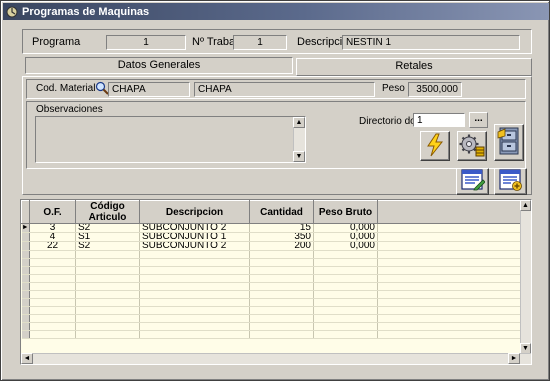  Describe the element at coordinates (472, 146) in the screenshot. I see `settings-button` at that location.